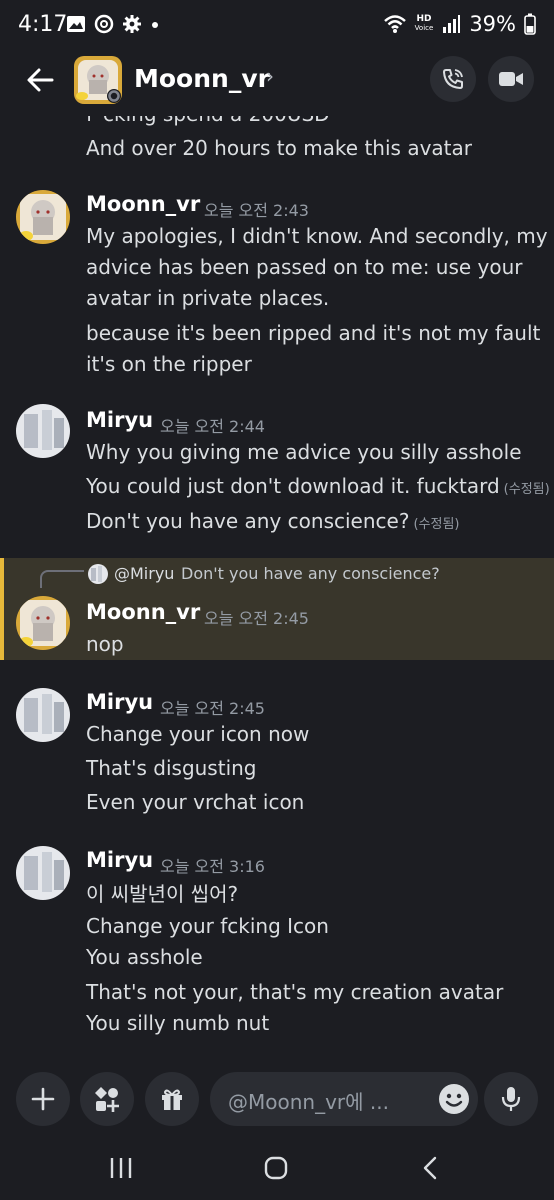 The height and width of the screenshot is (1200, 554). Describe the element at coordinates (279, 148) in the screenshot. I see `message-line: And over 20 hours to make this avatar` at that location.